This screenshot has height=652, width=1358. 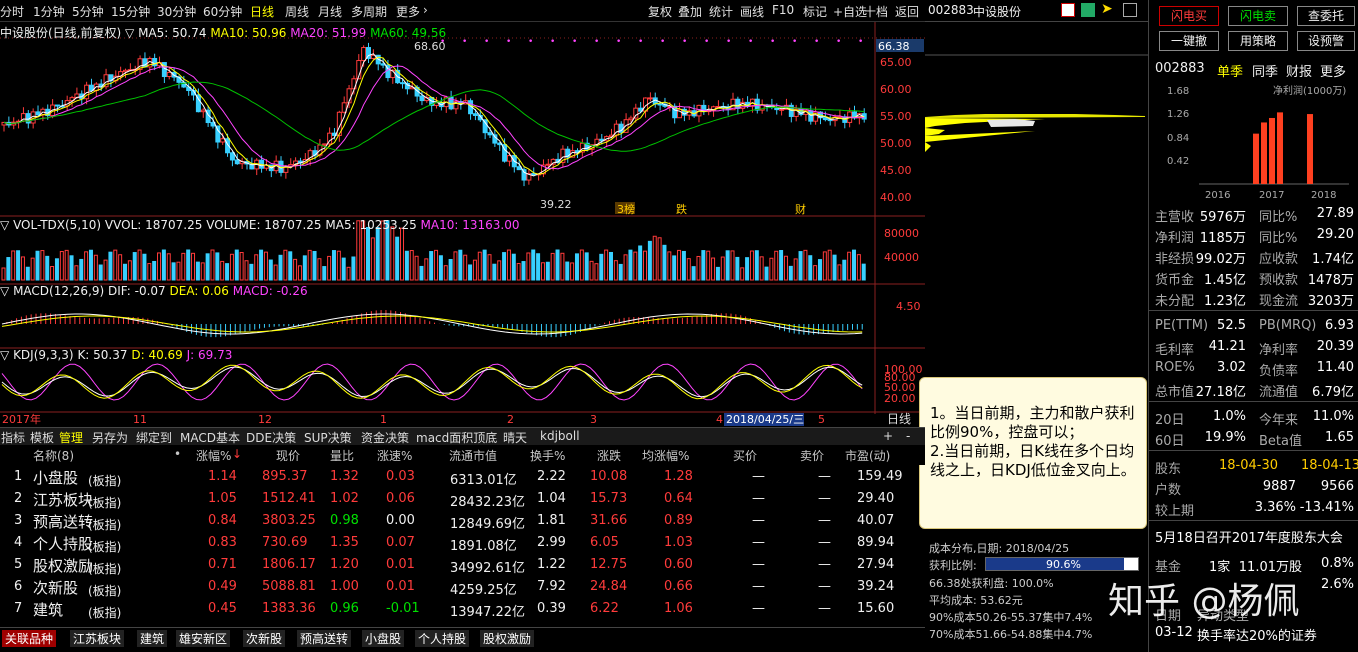 What do you see at coordinates (899, 419) in the screenshot?
I see `period-indicator: 日线` at bounding box center [899, 419].